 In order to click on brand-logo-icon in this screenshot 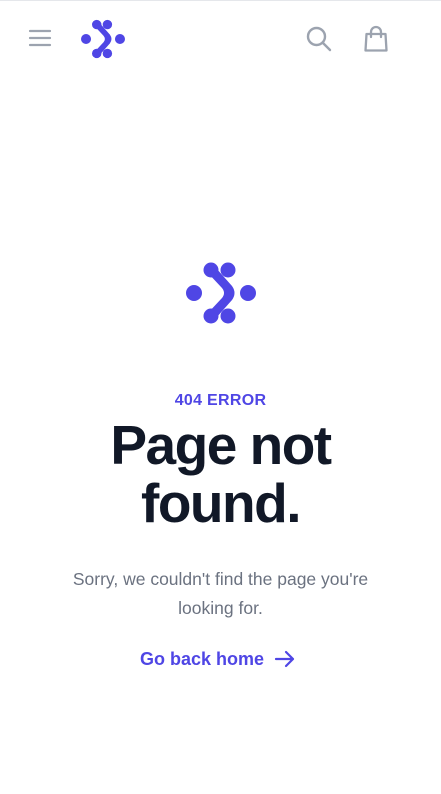, I will do `click(221, 293)`.